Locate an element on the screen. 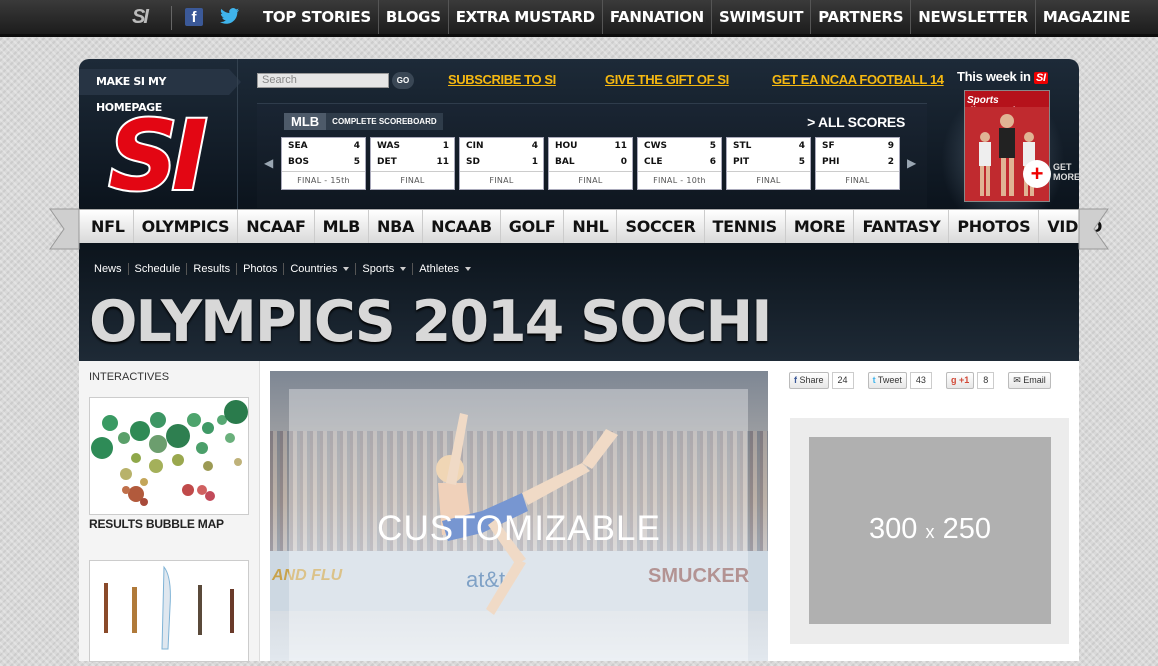  subnav-countries: Countries is located at coordinates (319, 269).